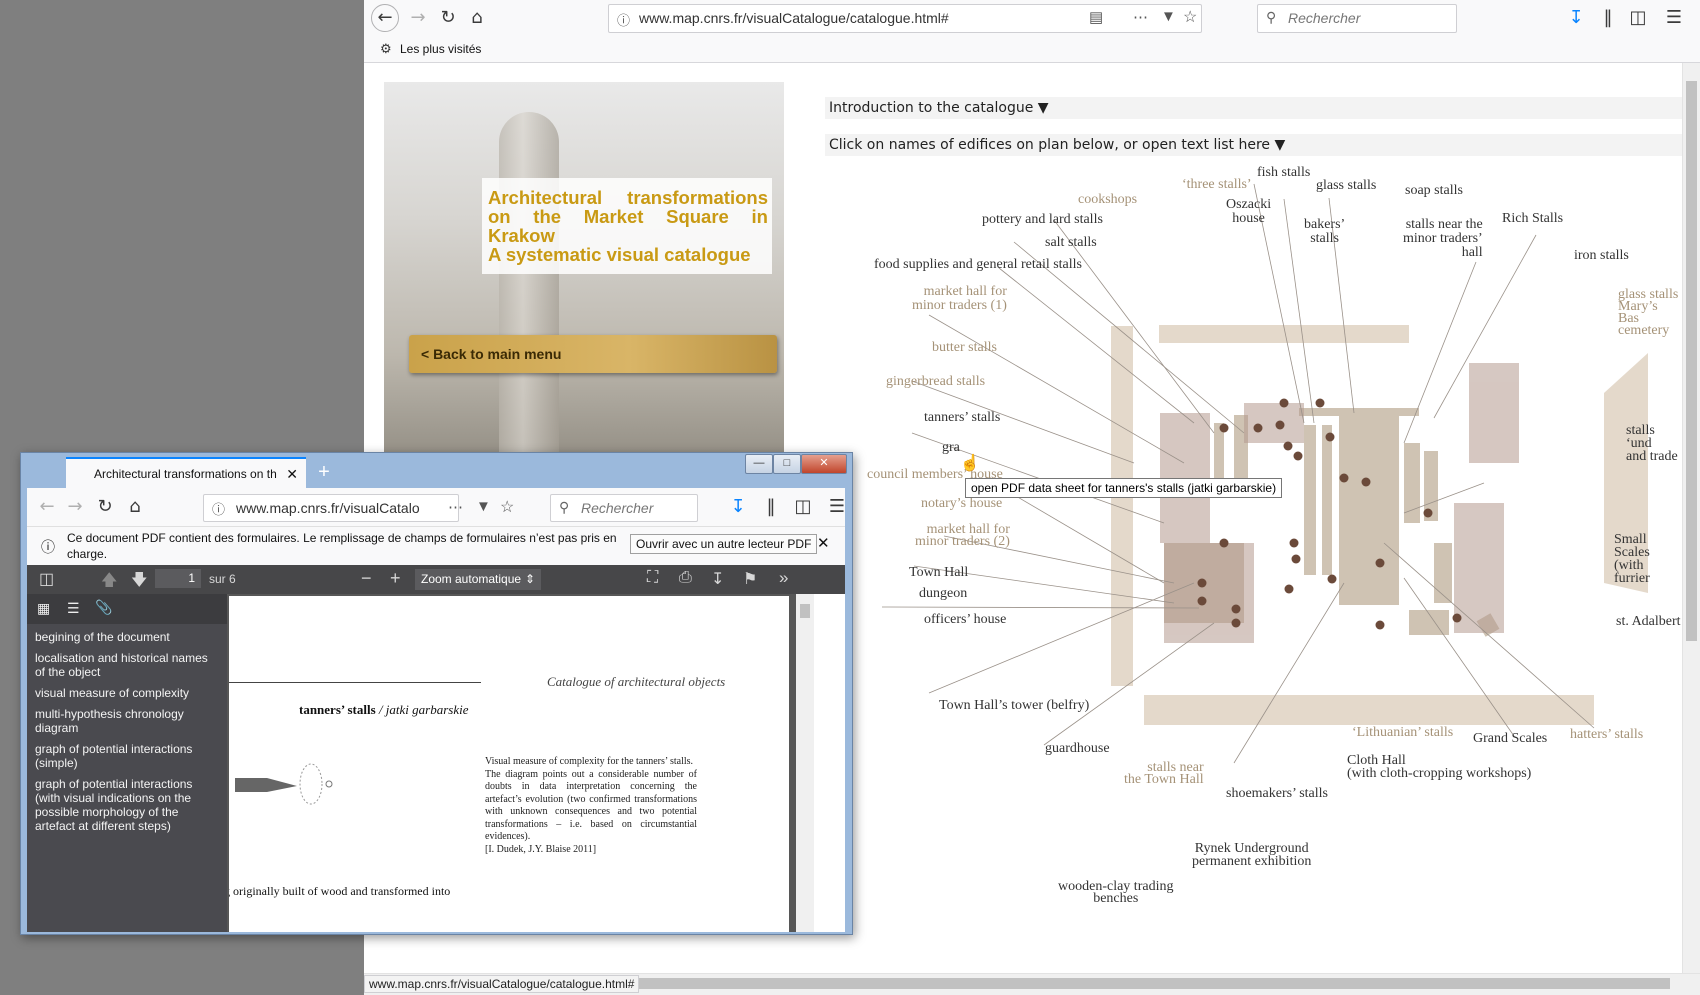  Describe the element at coordinates (652, 578) in the screenshot. I see `presentation-mode-icon: ⛶` at that location.